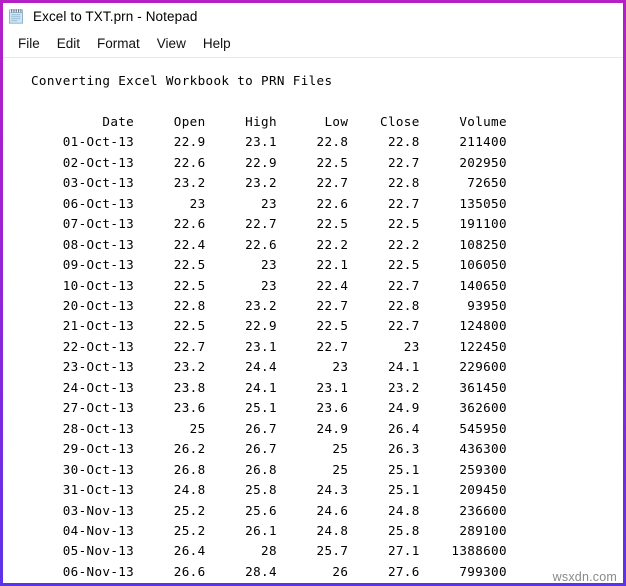 The height and width of the screenshot is (586, 626). Describe the element at coordinates (219, 43) in the screenshot. I see `menu-item-help: Help` at that location.